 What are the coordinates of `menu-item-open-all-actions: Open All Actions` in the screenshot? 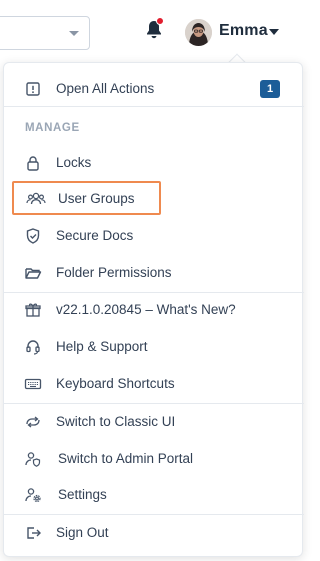 It's located at (154, 89).